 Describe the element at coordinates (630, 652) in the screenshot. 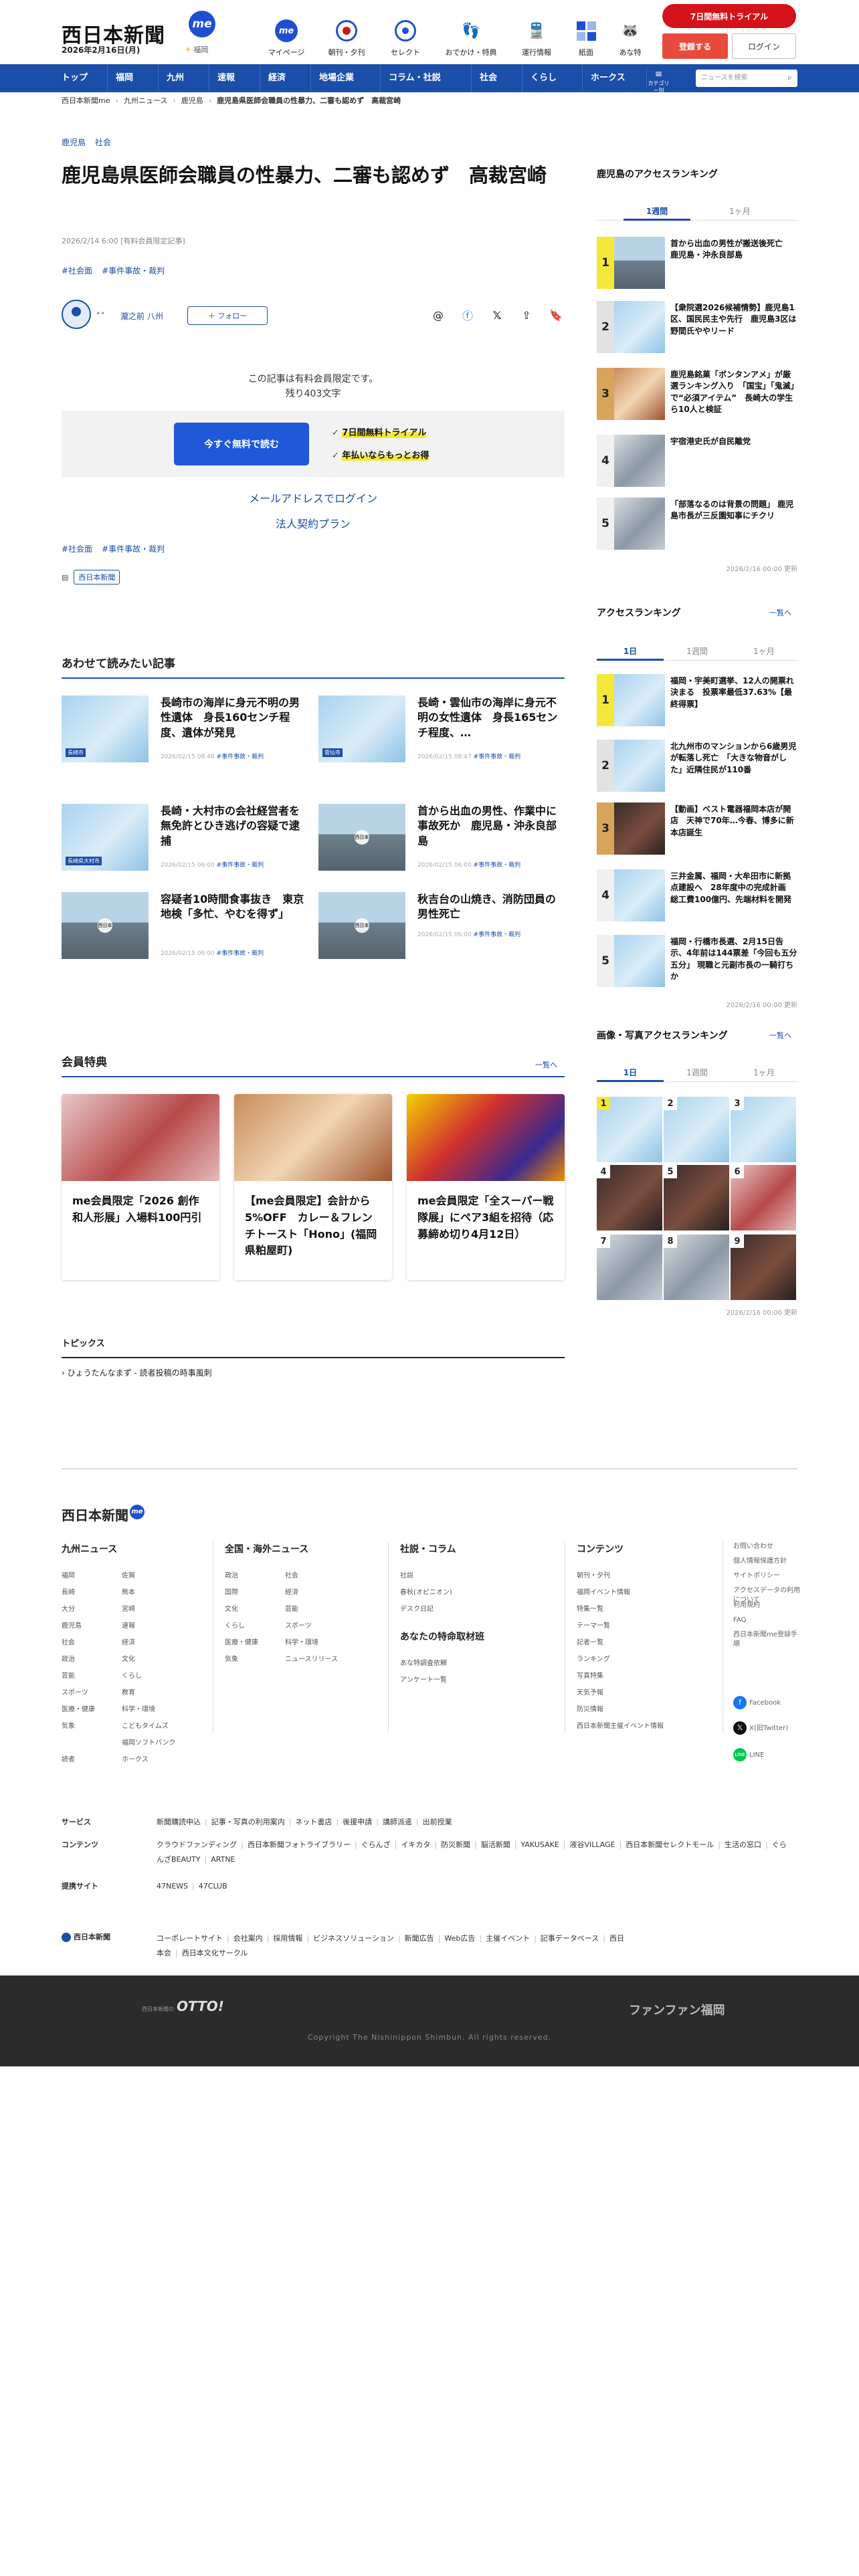

I see `tab-day: 1日` at that location.